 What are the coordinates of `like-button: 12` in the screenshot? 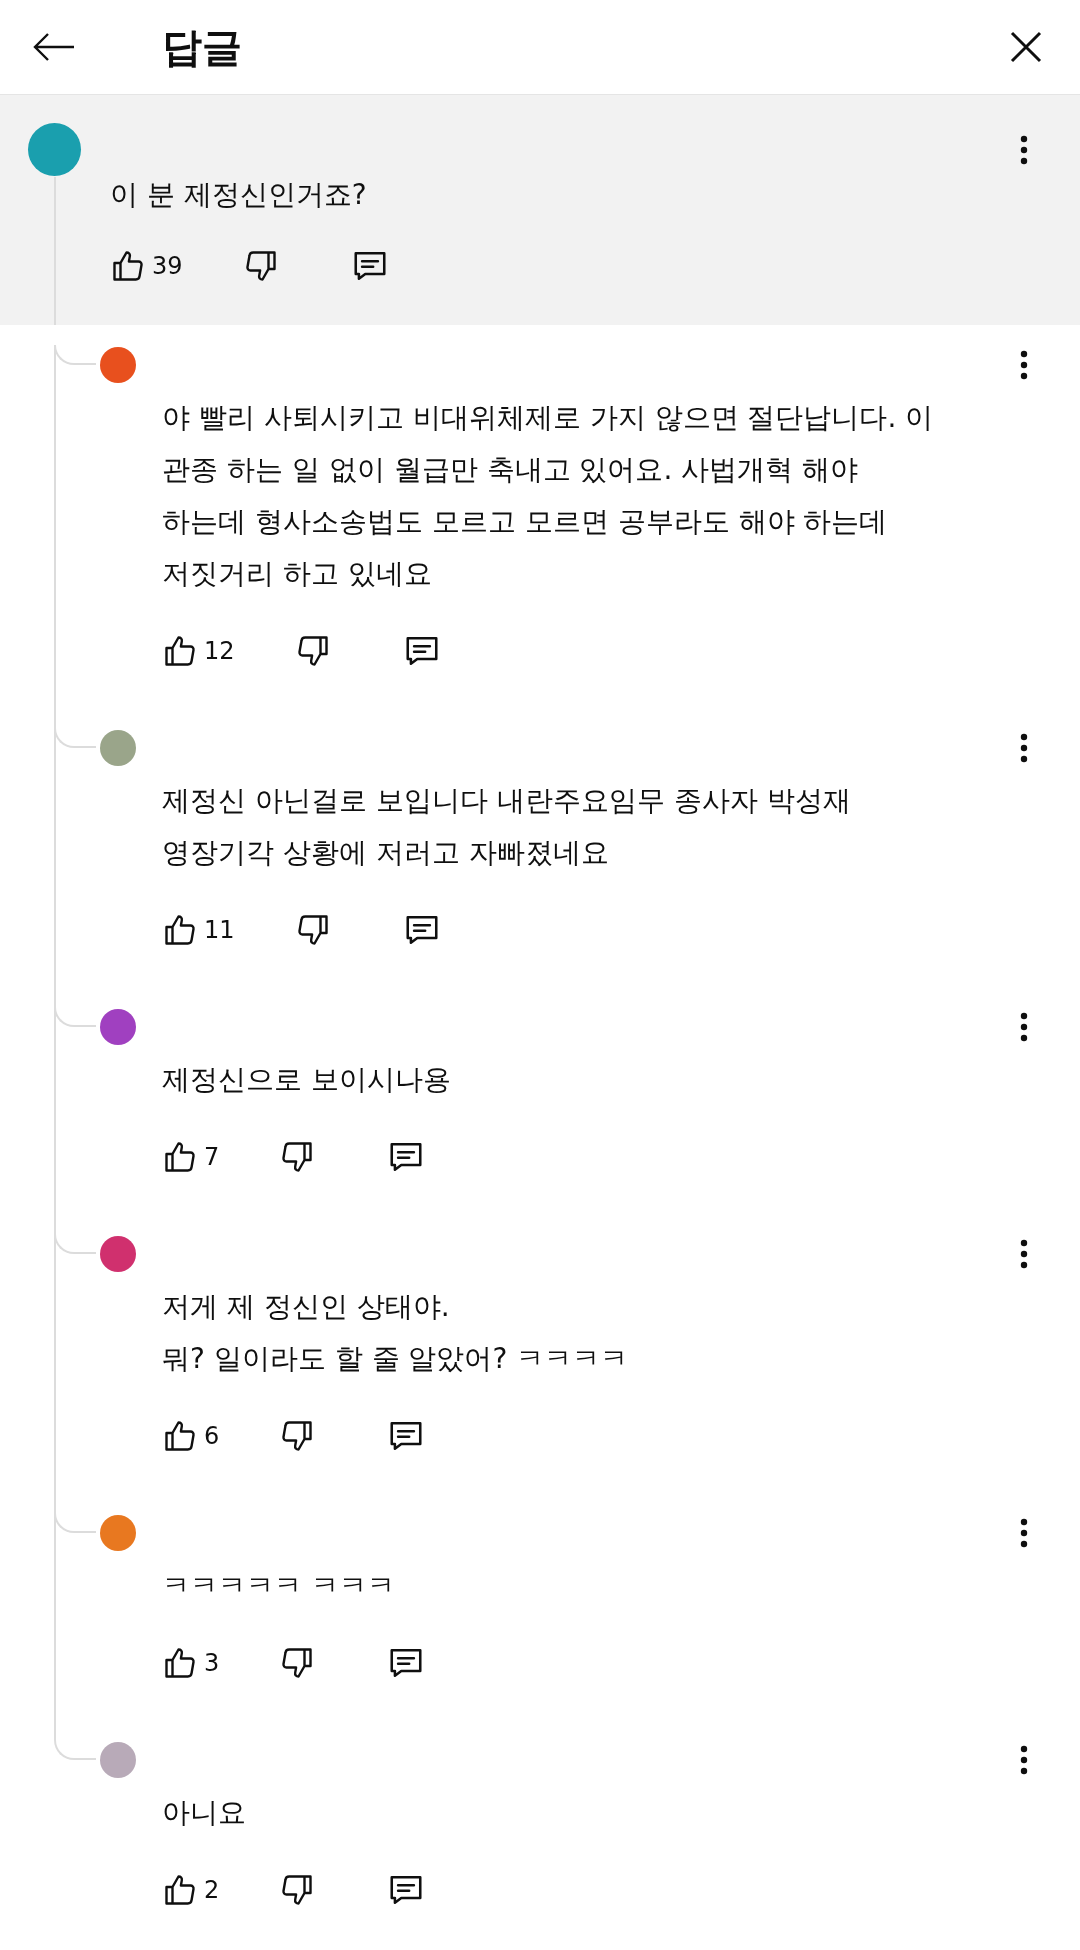 It's located at (198, 651).